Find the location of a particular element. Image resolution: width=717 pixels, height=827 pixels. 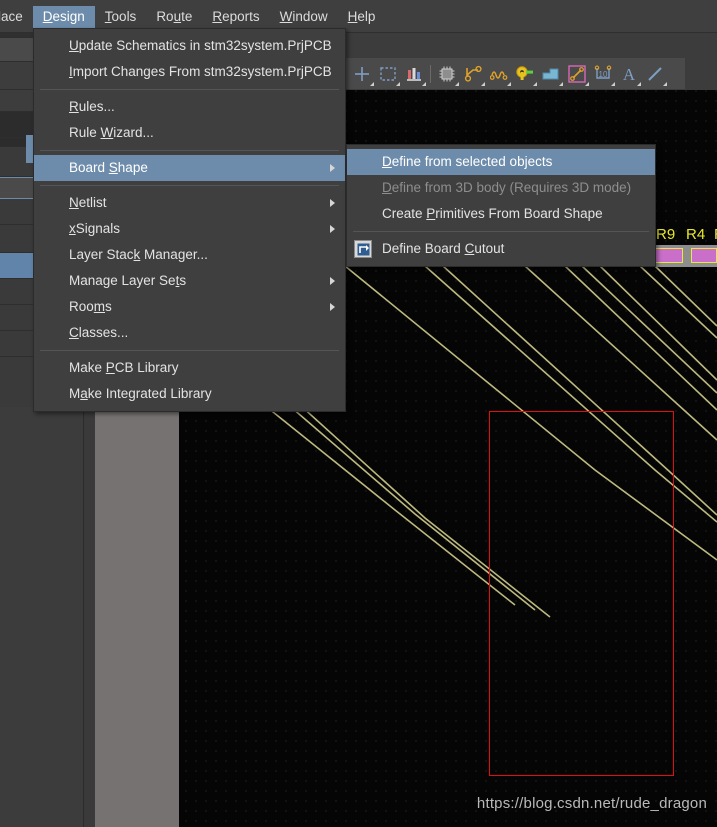

menu-item-rooms: Rooms is located at coordinates (189, 307).